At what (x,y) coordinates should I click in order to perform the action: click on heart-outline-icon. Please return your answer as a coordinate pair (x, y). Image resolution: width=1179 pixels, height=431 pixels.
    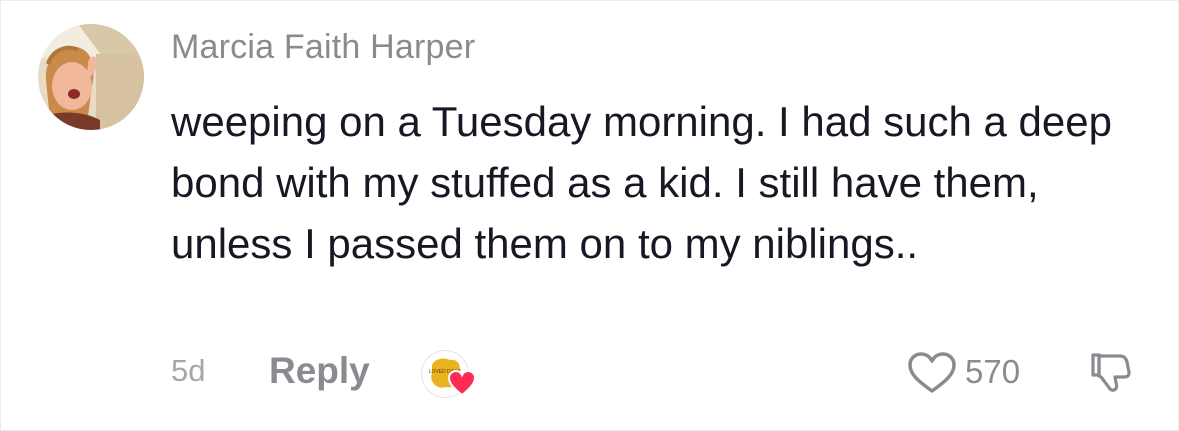
    Looking at the image, I should click on (932, 372).